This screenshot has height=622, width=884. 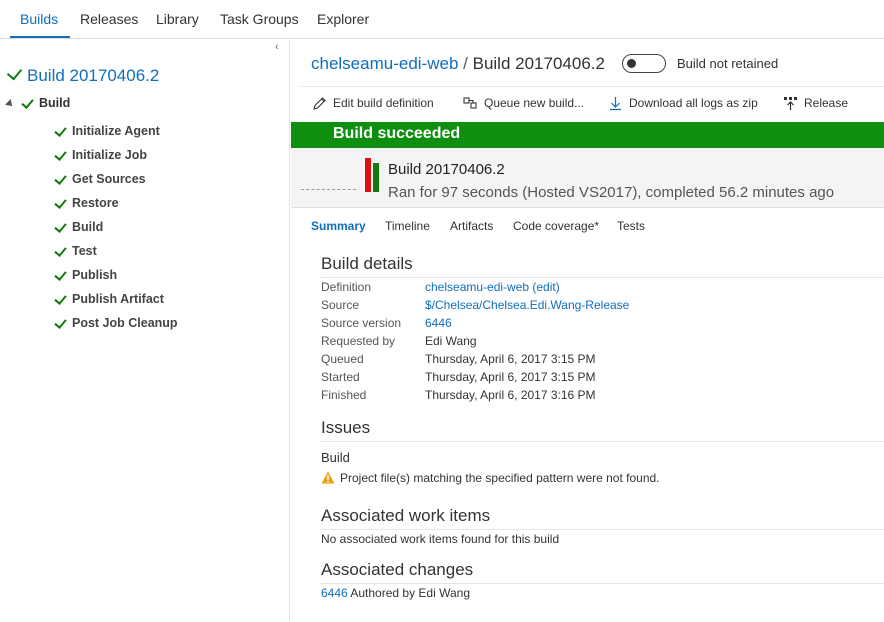 I want to click on queue-build-icon, so click(x=470, y=103).